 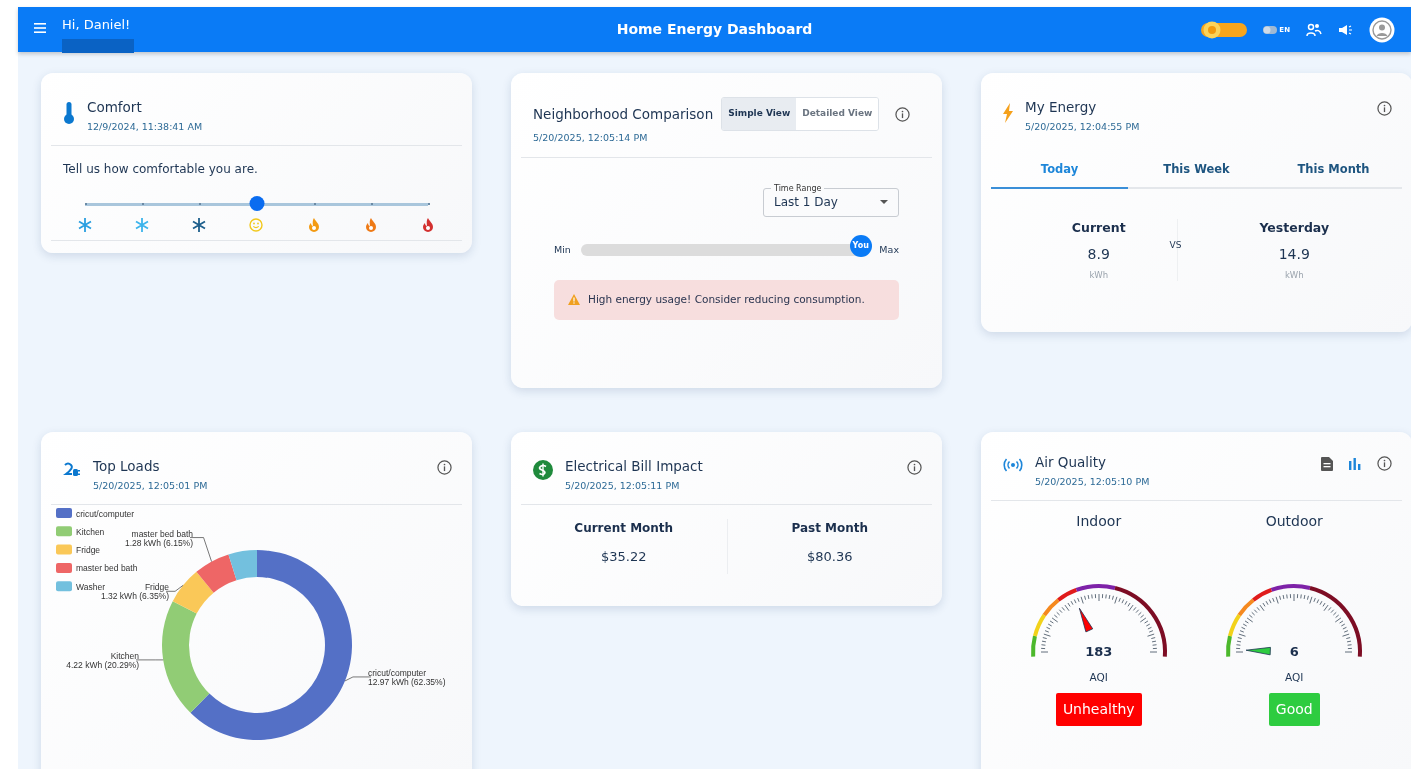 I want to click on vs-label: VS, so click(x=1175, y=245).